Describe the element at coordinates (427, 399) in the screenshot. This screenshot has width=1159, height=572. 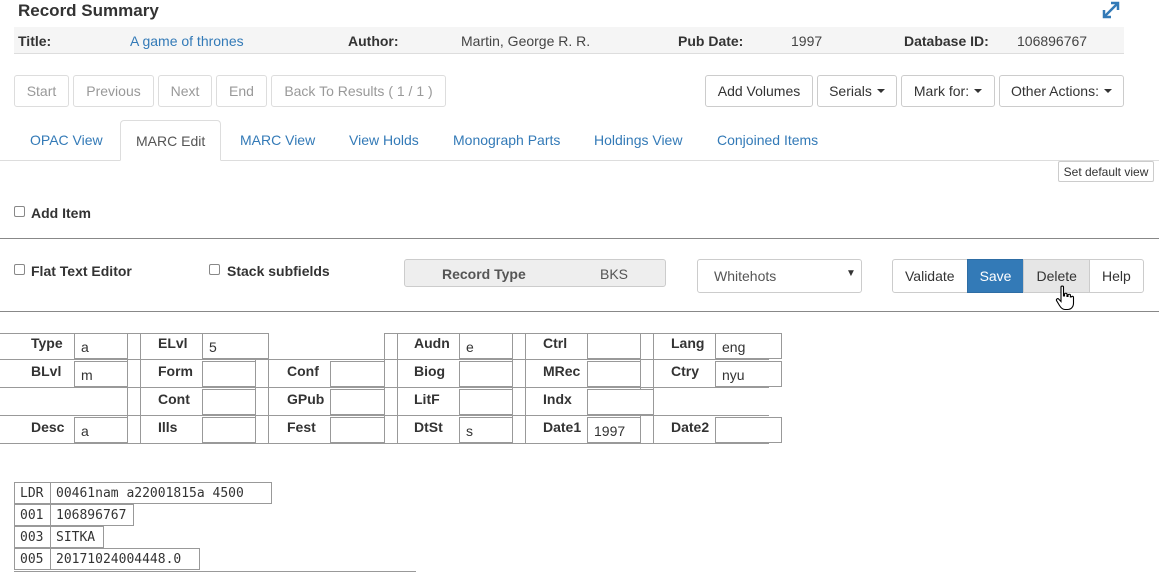
I see `ff-litf-label: LitF` at that location.